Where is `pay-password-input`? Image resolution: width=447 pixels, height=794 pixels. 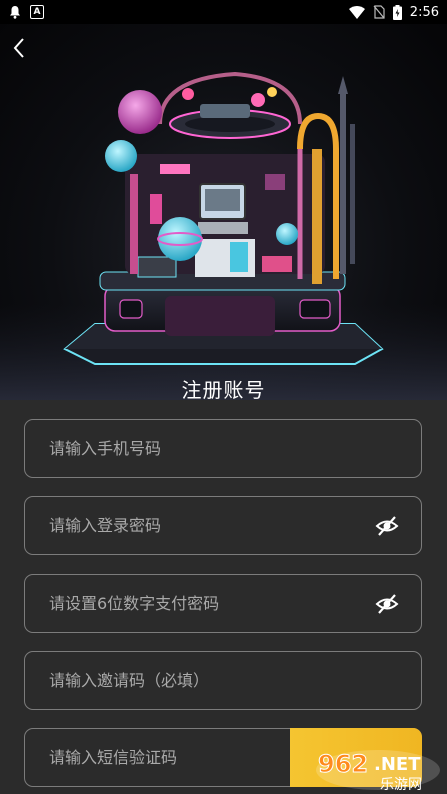 pay-password-input is located at coordinates (223, 603).